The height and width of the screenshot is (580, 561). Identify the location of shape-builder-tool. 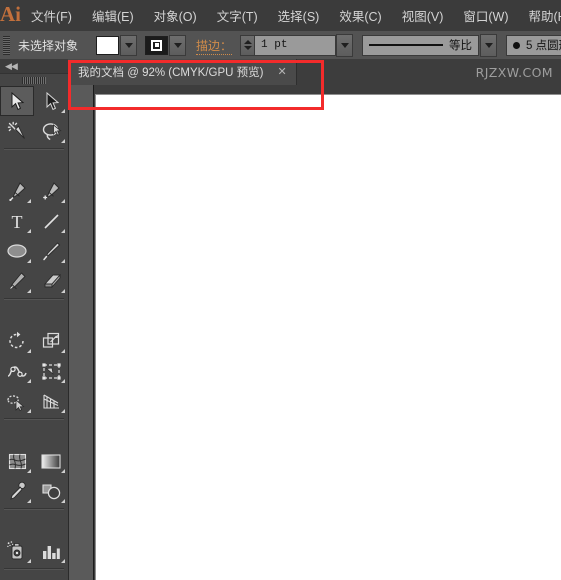
(17, 401).